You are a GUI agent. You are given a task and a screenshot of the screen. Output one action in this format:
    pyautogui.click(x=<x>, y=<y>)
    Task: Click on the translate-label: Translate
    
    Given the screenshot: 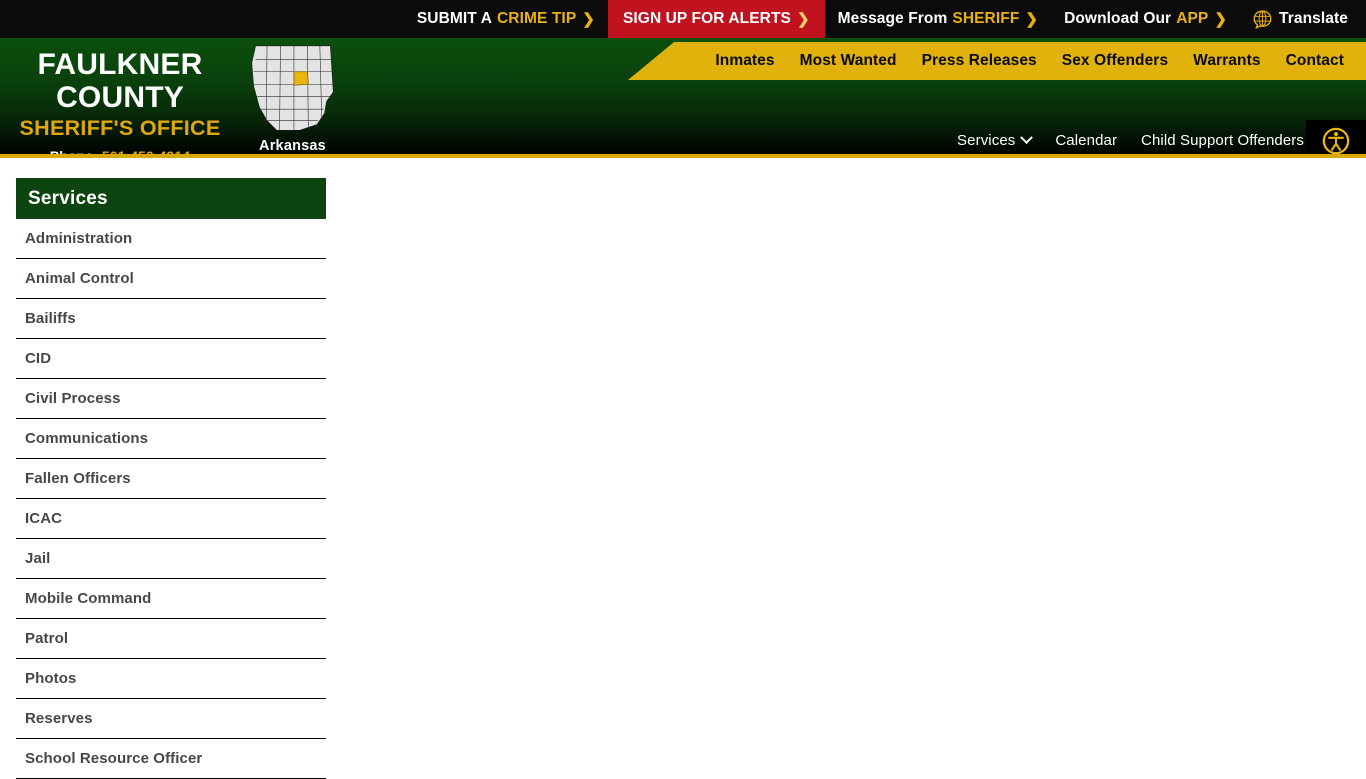 What is the action you would take?
    pyautogui.click(x=1313, y=18)
    